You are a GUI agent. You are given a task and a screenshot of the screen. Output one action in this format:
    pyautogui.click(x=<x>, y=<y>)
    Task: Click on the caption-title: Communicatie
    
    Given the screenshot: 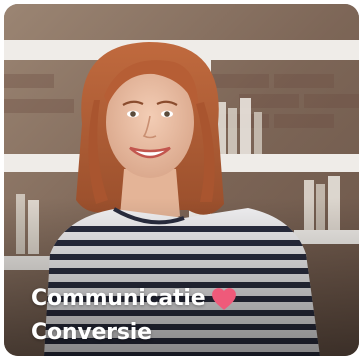 What is the action you would take?
    pyautogui.click(x=118, y=298)
    